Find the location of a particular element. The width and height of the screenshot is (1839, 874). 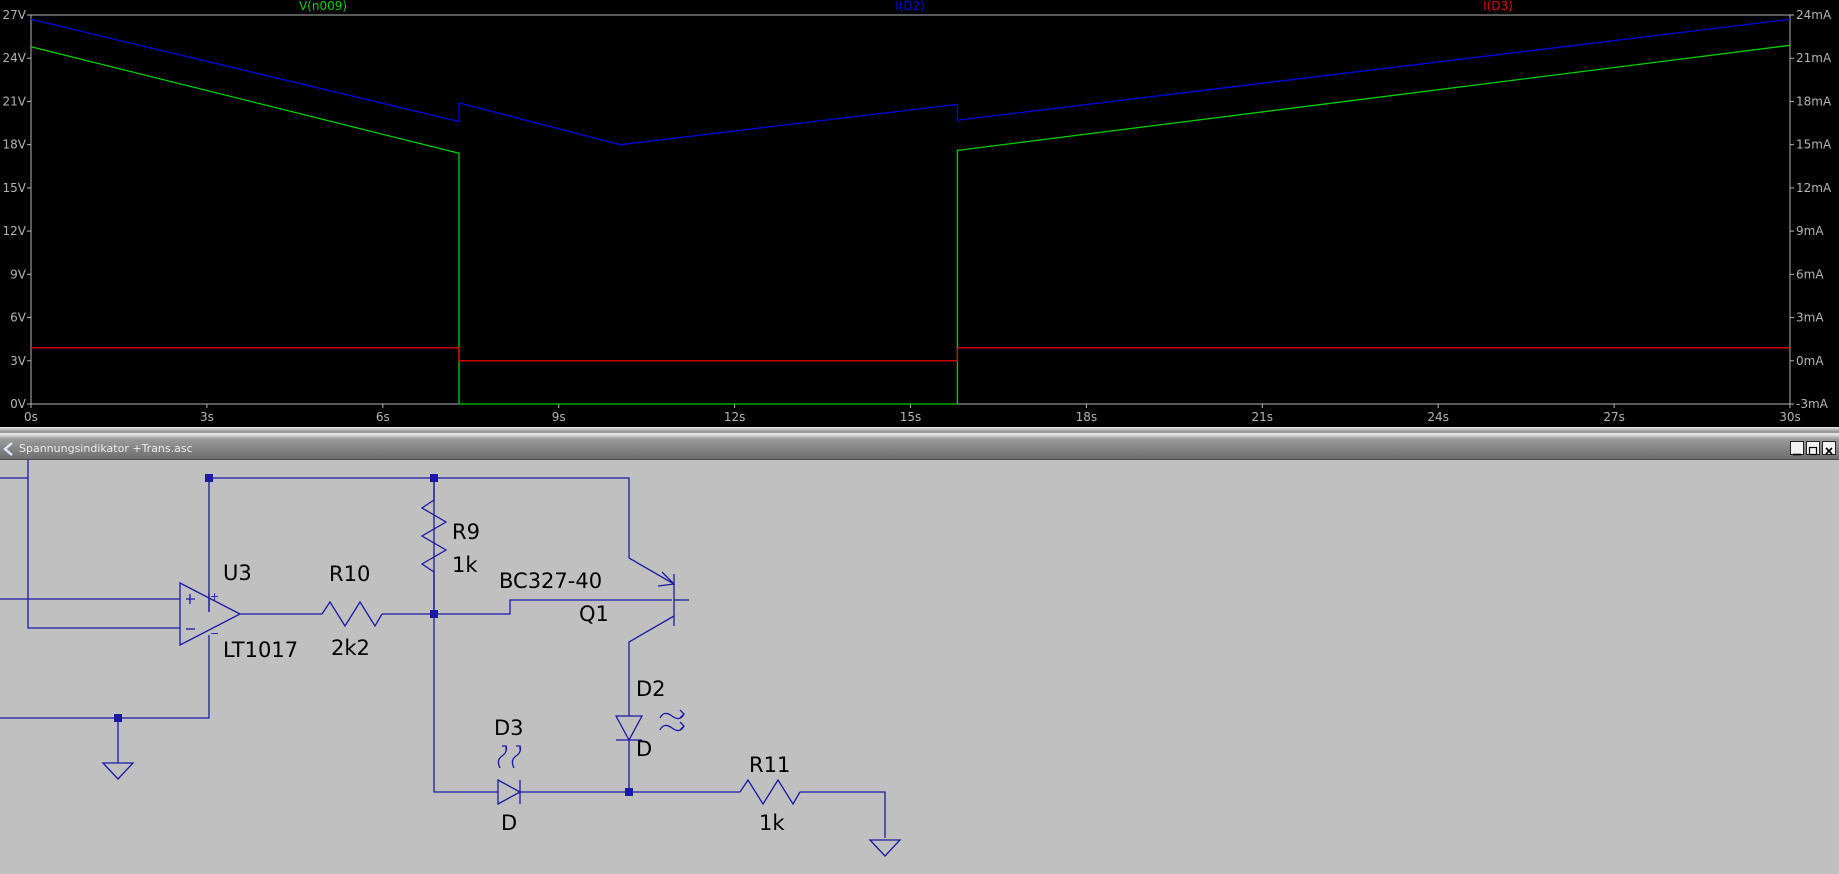

x-tick-label: 21s is located at coordinates (1263, 417).